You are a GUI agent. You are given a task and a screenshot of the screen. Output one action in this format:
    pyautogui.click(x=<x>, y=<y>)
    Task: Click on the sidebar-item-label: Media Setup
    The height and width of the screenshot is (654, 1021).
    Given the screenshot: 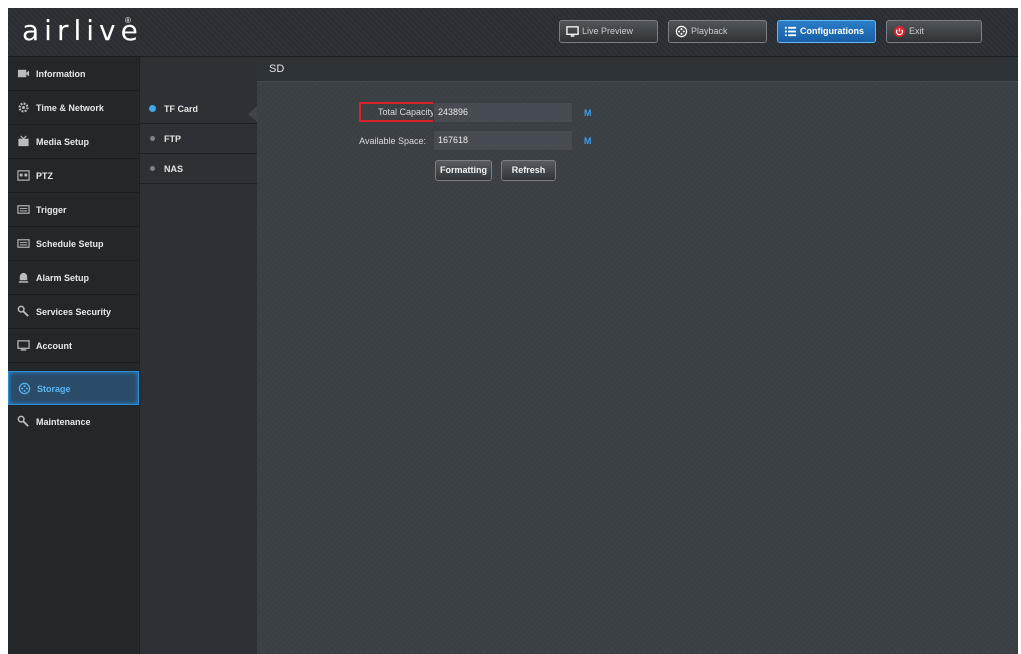 What is the action you would take?
    pyautogui.click(x=63, y=142)
    